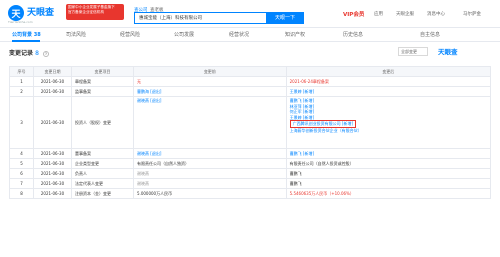 The image size is (500, 257). What do you see at coordinates (250, 81) in the screenshot?
I see `table-row: 1 2021-06-30 章程备案 无 2021-06-24章程备案` at bounding box center [250, 81].